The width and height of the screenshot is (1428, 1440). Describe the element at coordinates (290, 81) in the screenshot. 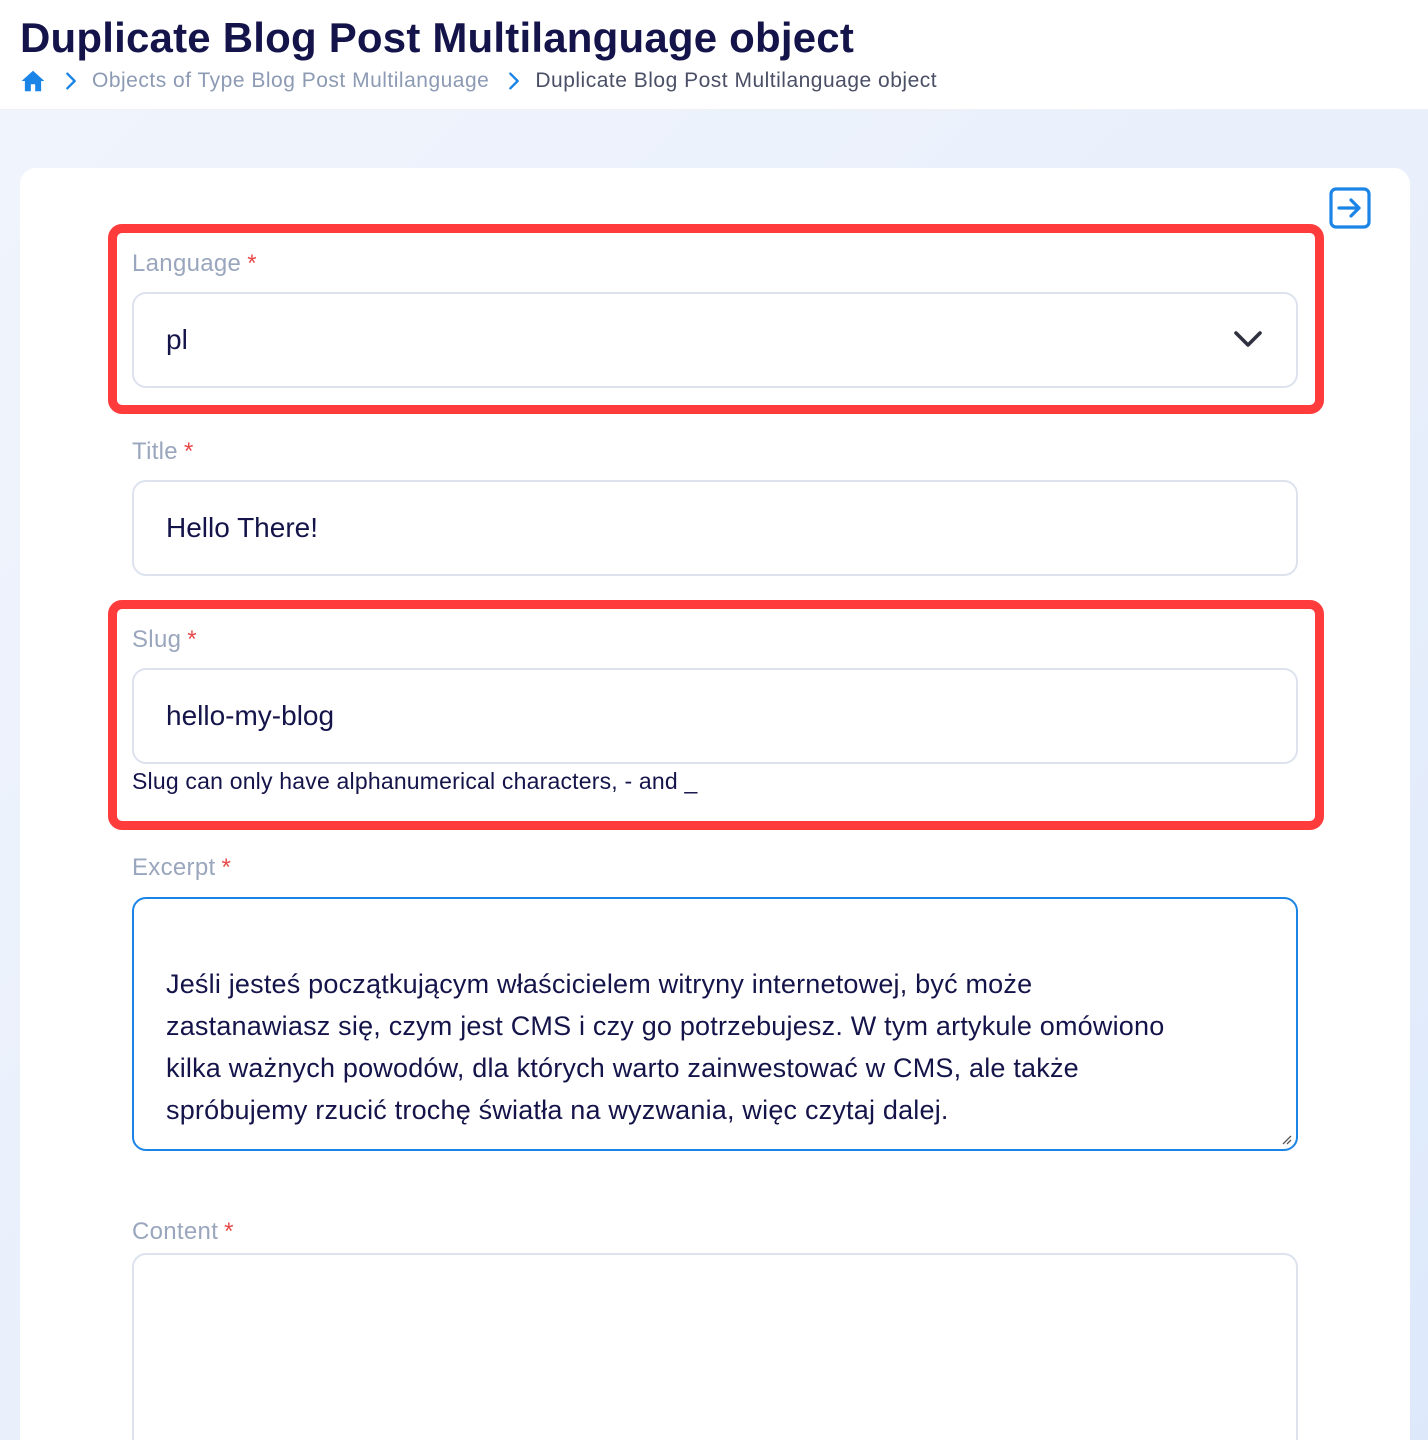

I see `breadcrumb-link-objects: Objects of Type Blog Post Multilanguage` at that location.